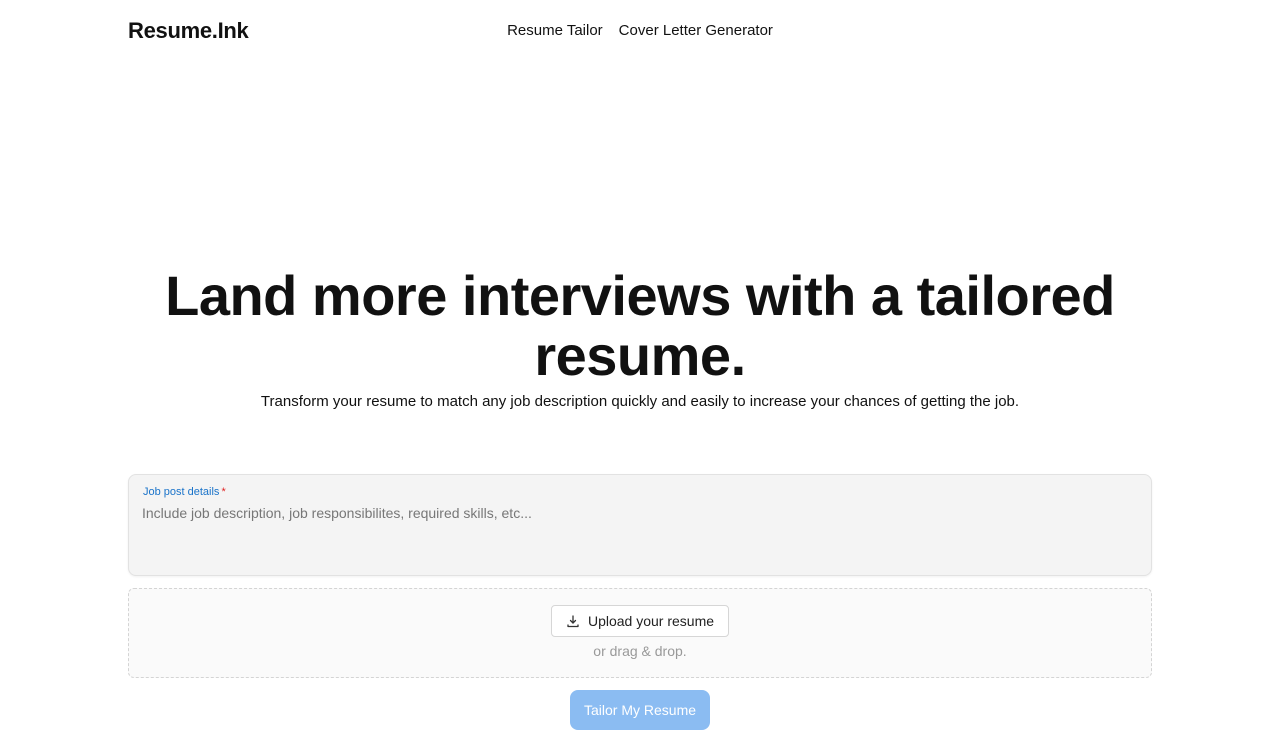 This screenshot has height=730, width=1280. I want to click on upload-icon, so click(573, 621).